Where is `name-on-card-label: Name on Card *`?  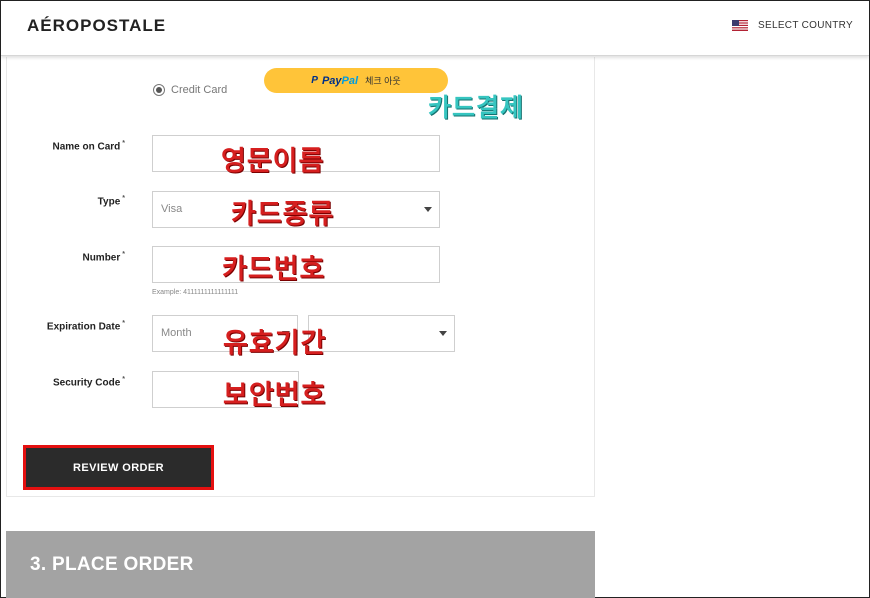 name-on-card-label: Name on Card * is located at coordinates (63, 146).